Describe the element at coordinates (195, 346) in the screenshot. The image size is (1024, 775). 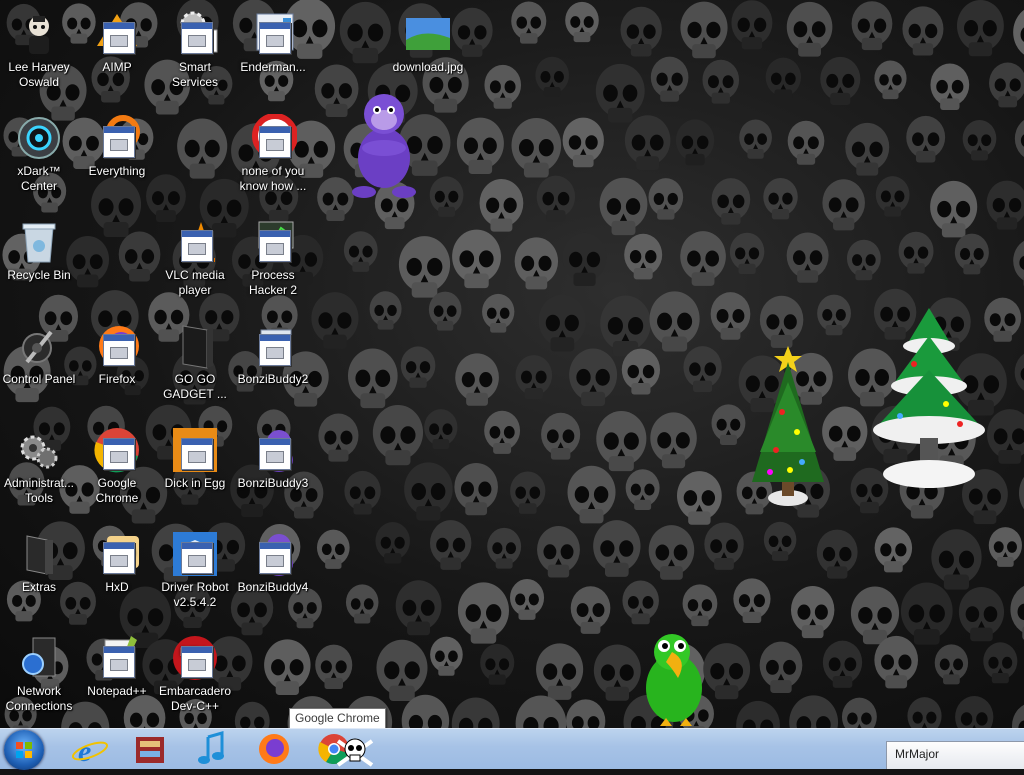
I see `black-box-icon` at that location.